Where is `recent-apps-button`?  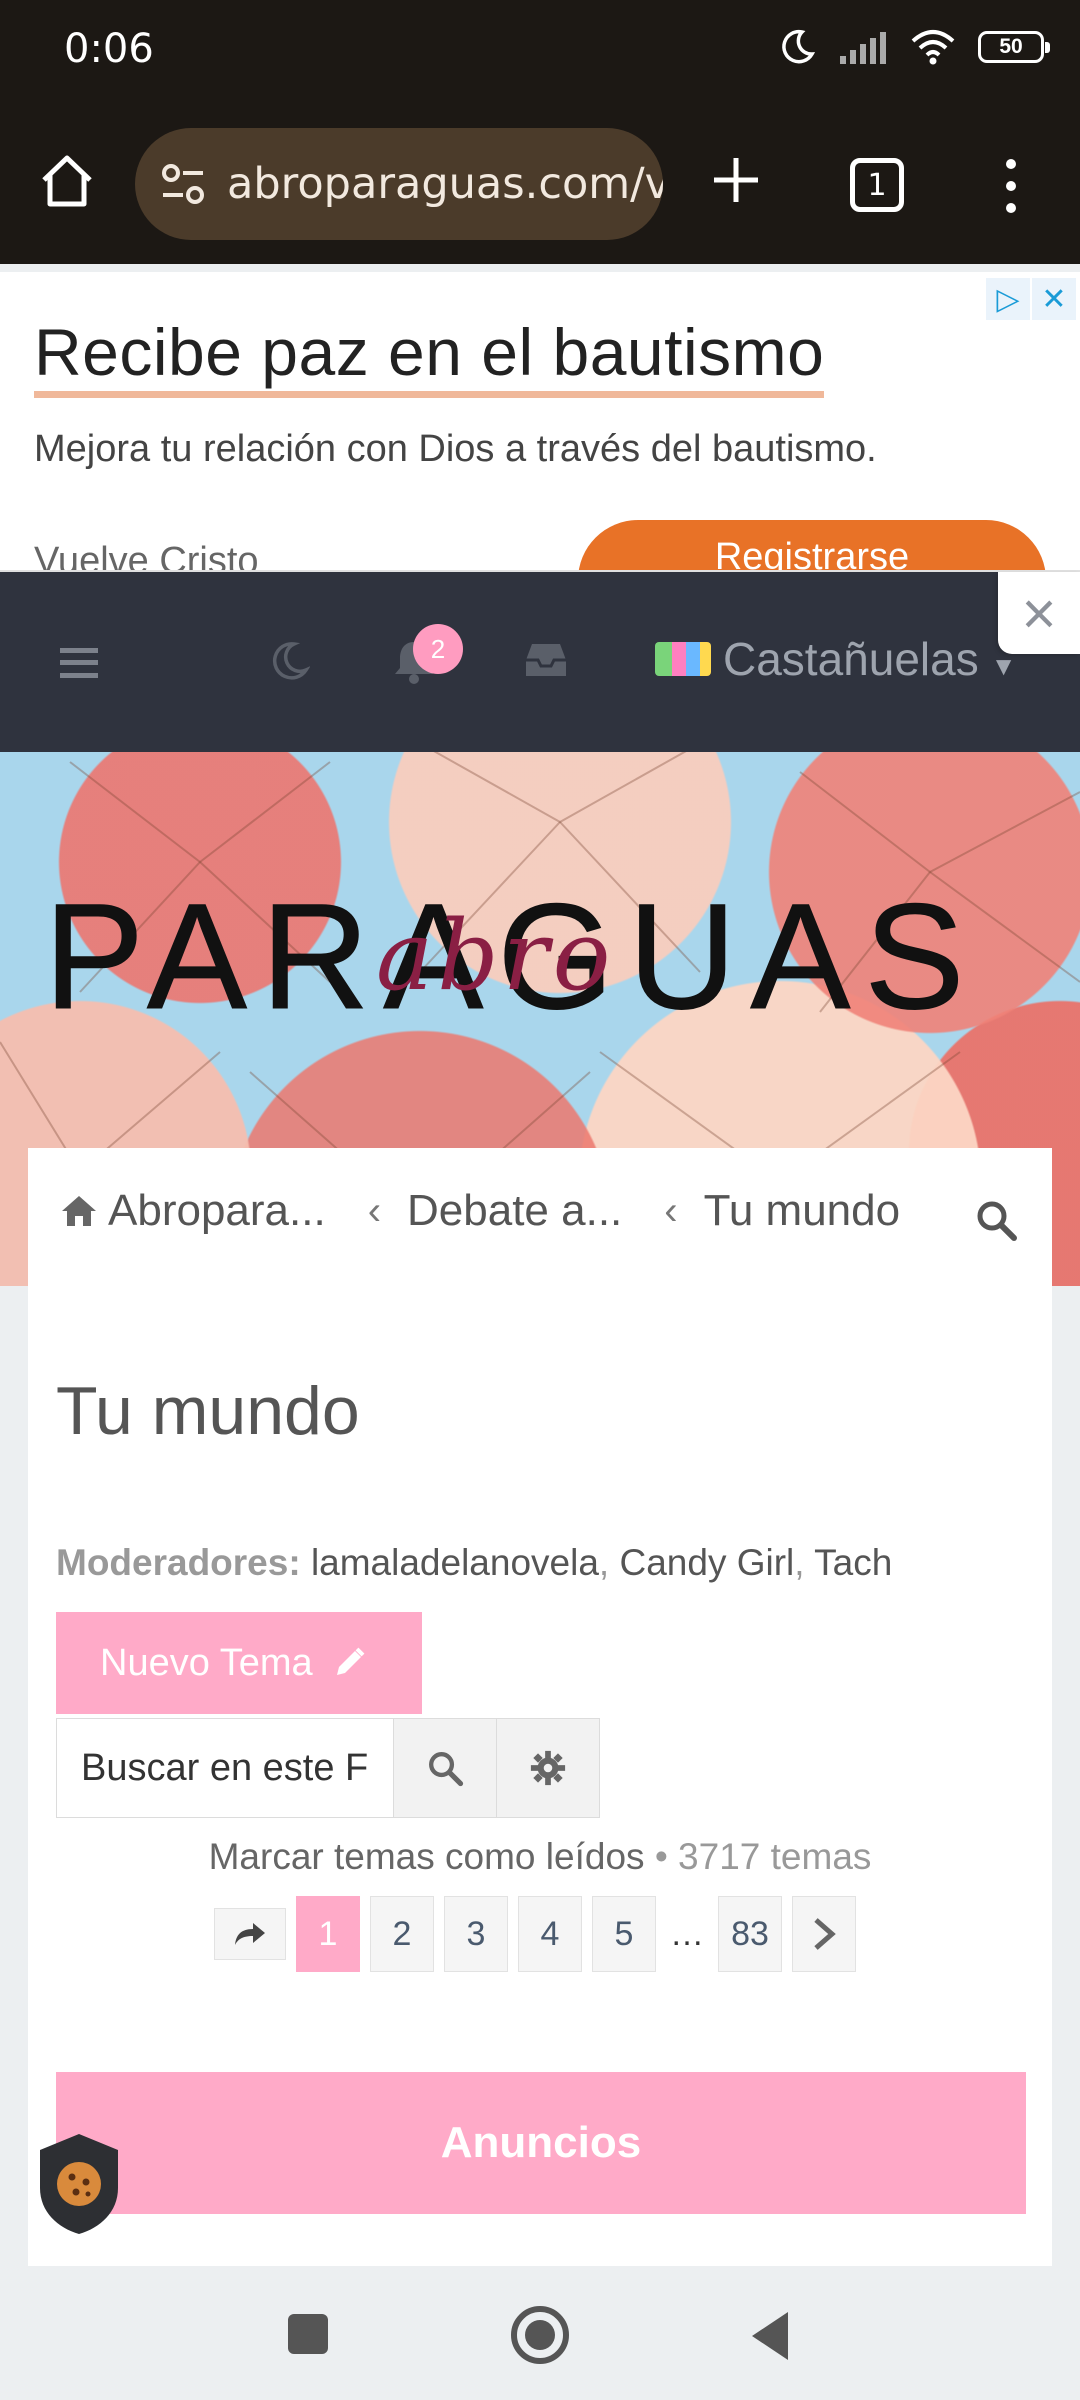
recent-apps-button is located at coordinates (308, 2334).